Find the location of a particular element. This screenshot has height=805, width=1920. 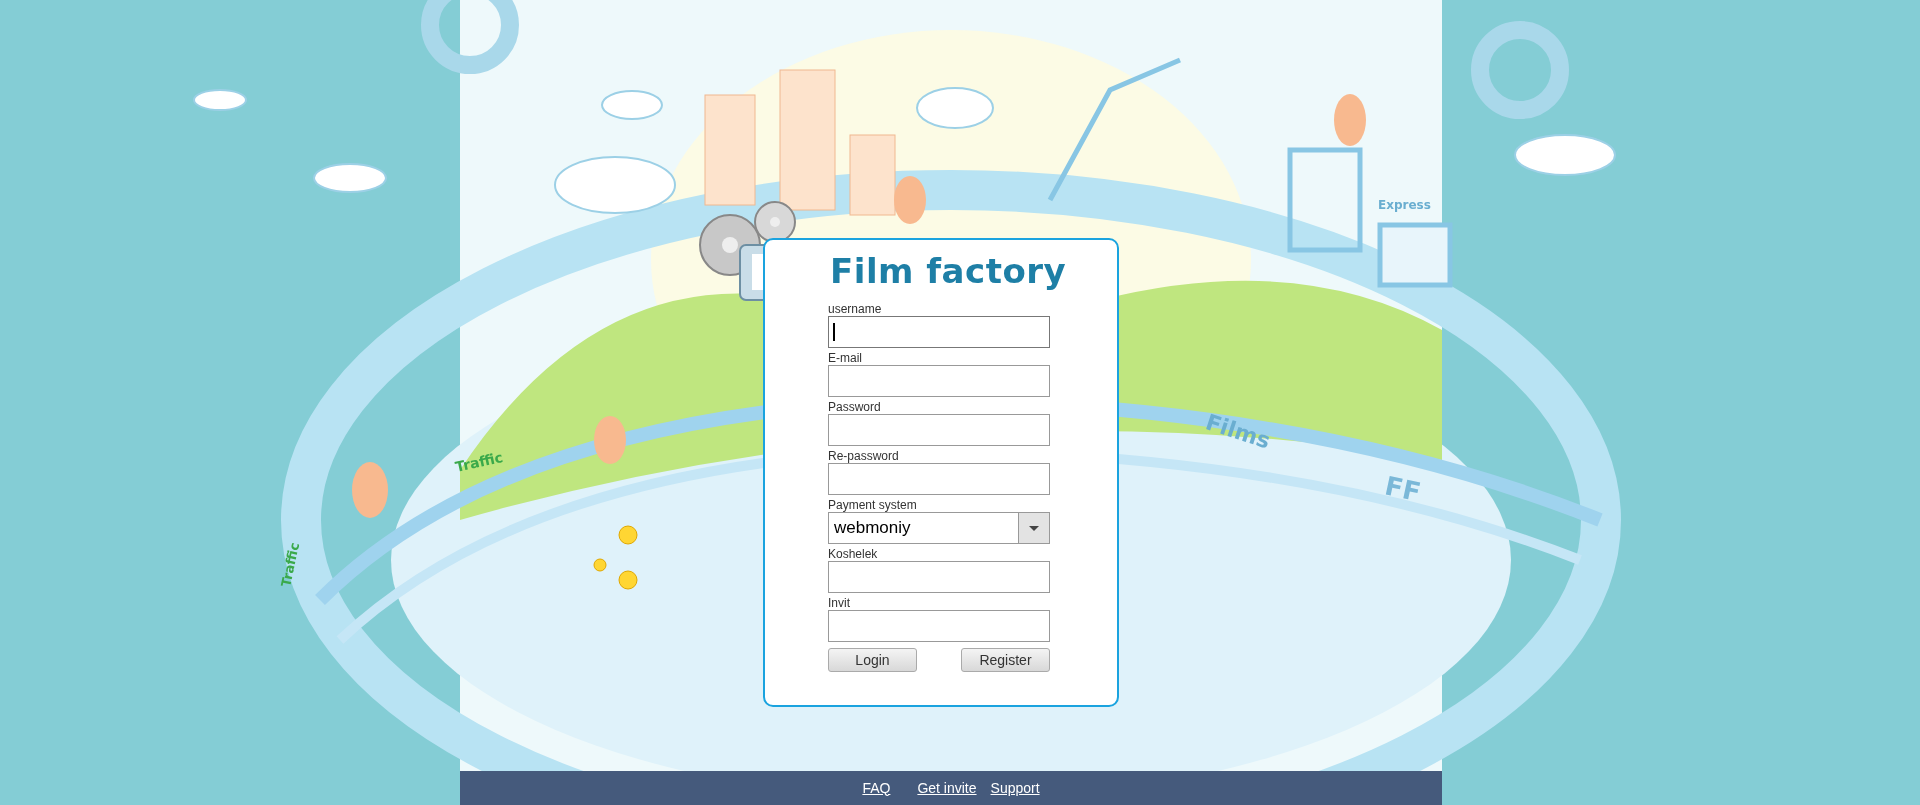

caret-icon is located at coordinates (1034, 528).